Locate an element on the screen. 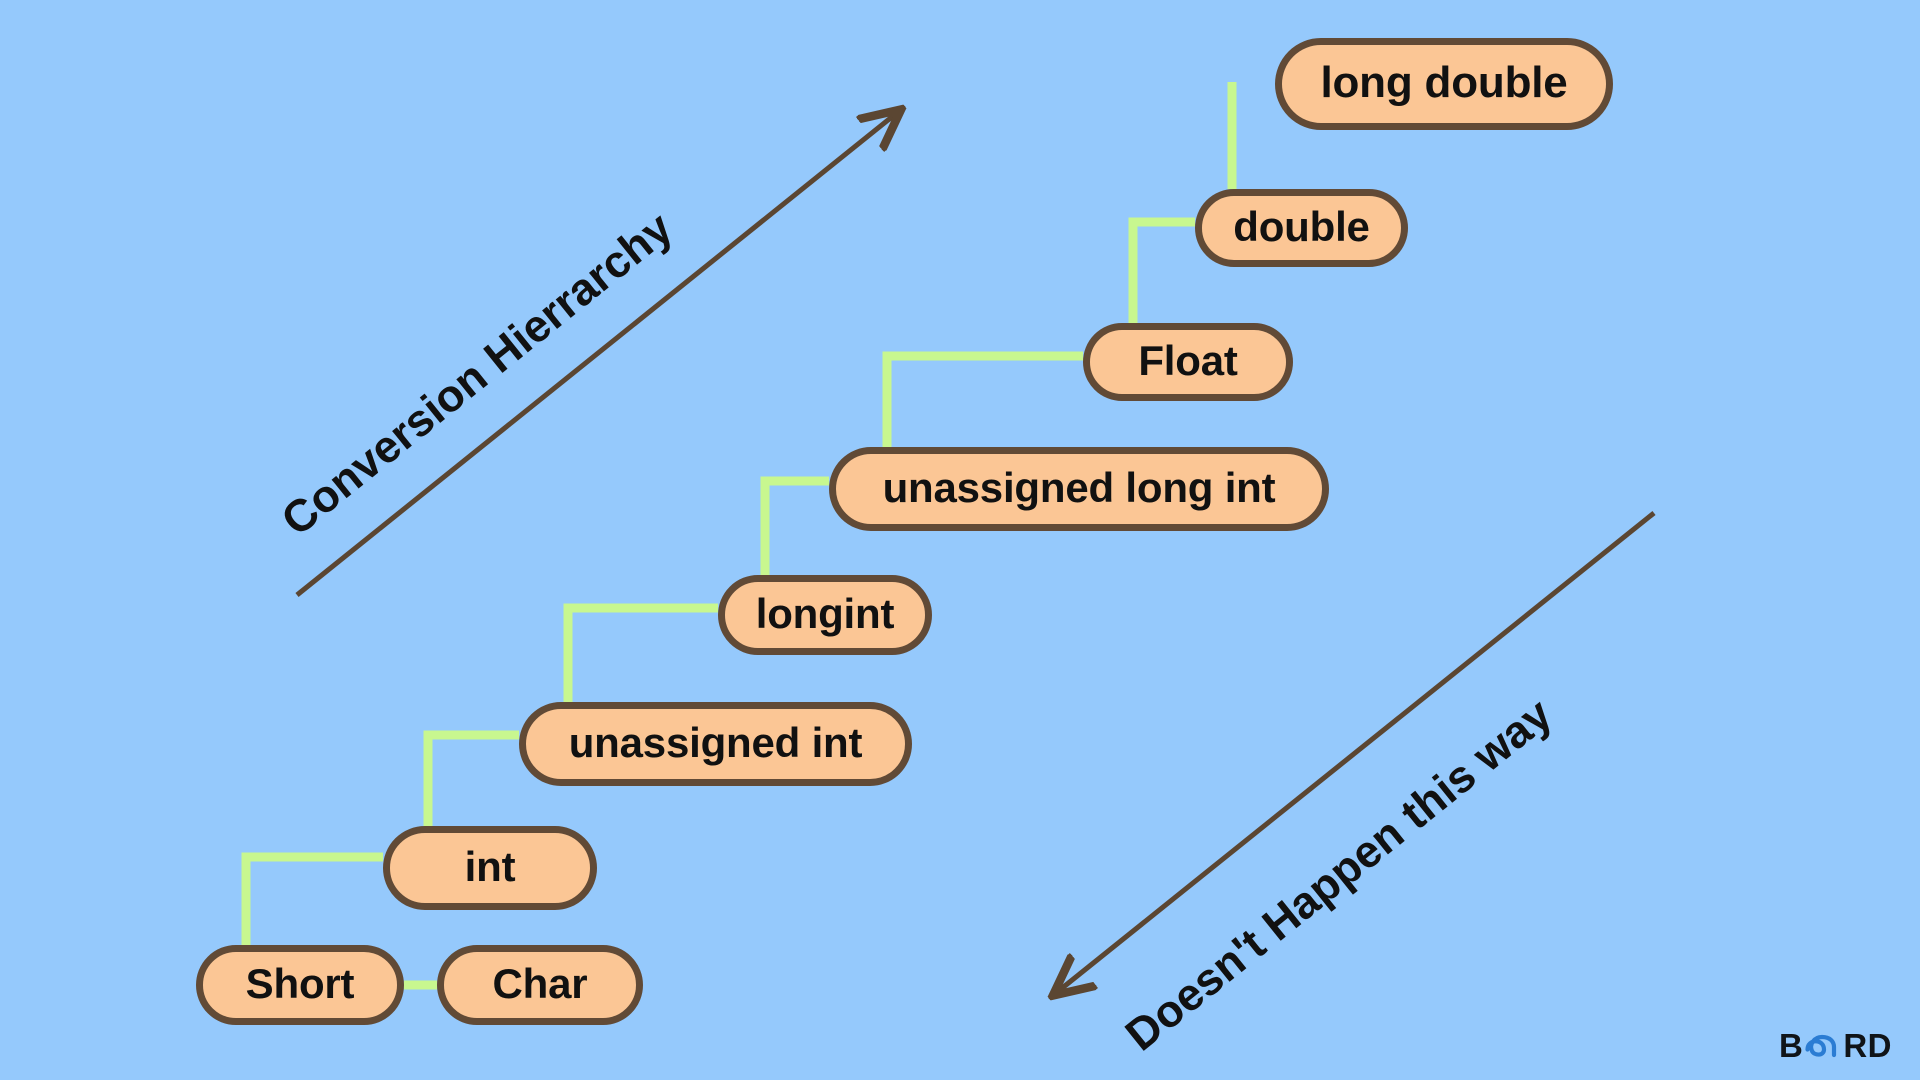  node-char: Char is located at coordinates (540, 985).